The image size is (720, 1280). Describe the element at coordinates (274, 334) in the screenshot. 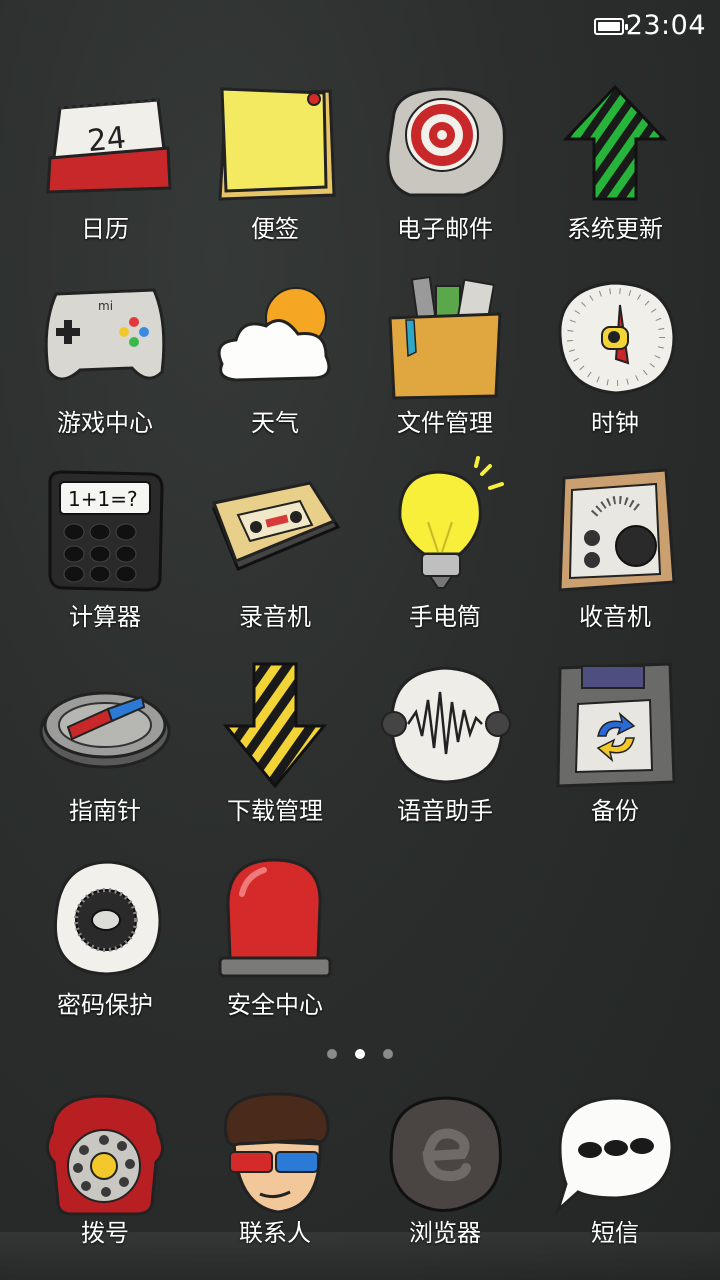

I see `weather-icon` at that location.